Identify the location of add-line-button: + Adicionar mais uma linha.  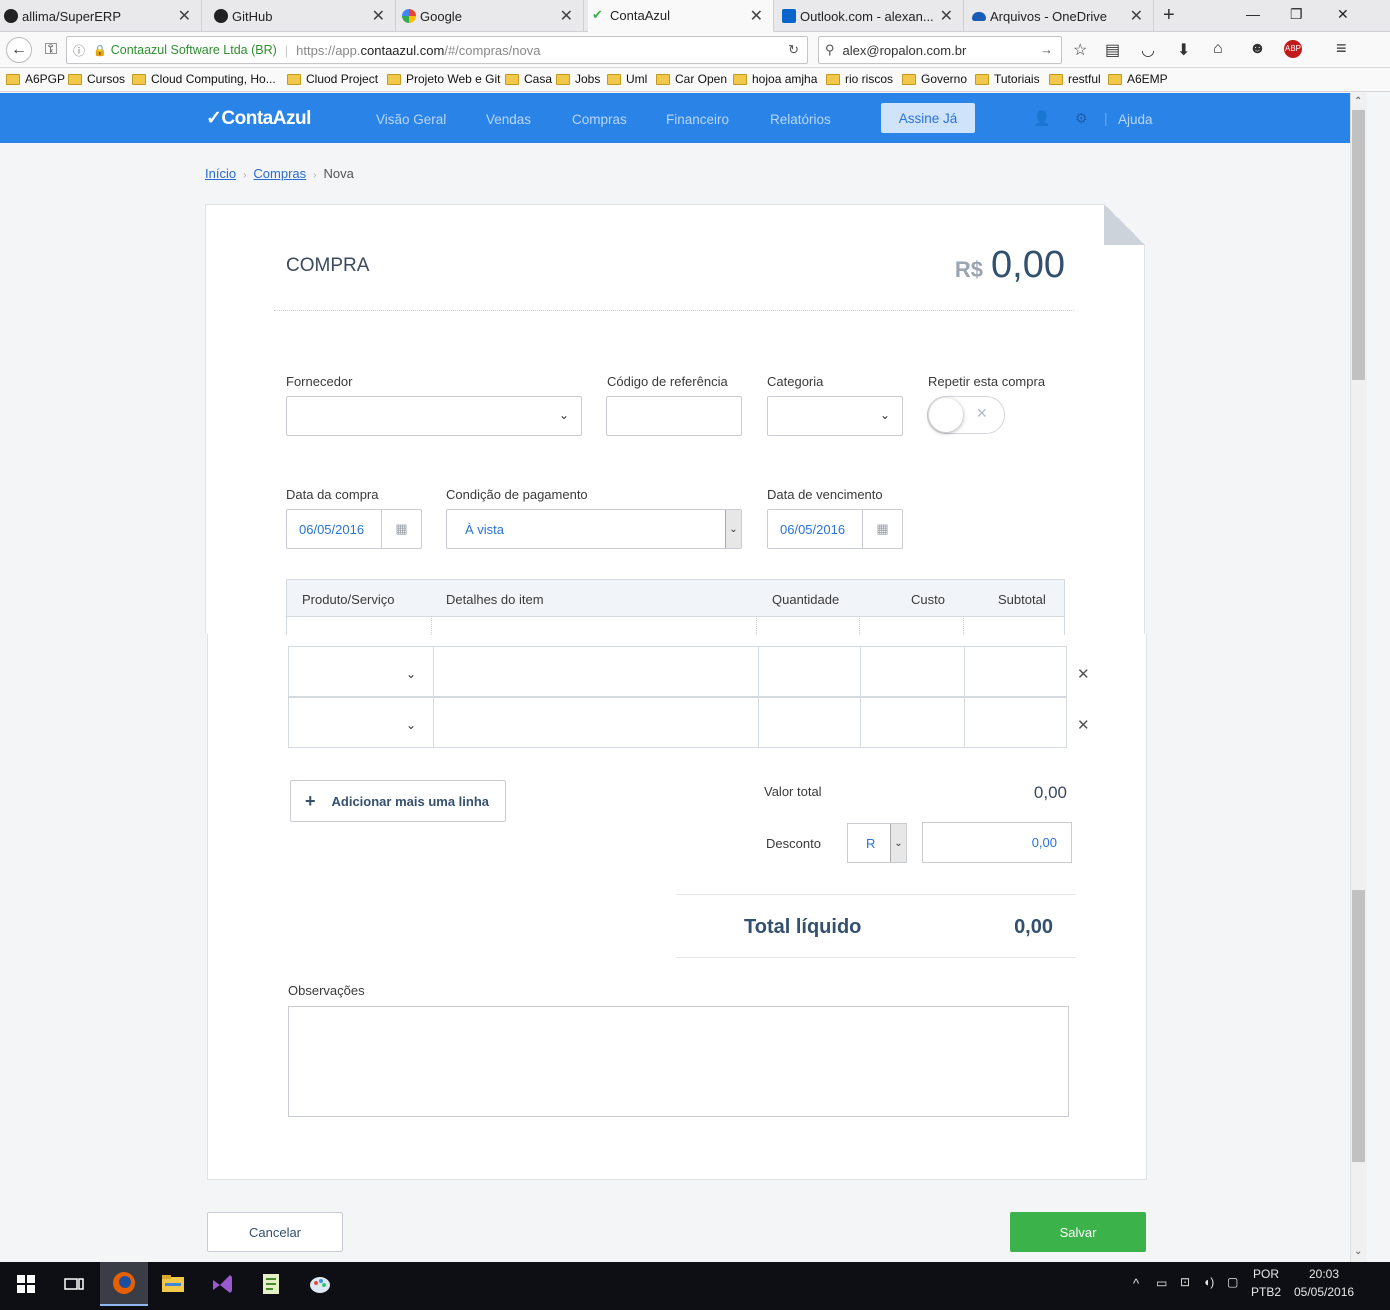
(398, 801).